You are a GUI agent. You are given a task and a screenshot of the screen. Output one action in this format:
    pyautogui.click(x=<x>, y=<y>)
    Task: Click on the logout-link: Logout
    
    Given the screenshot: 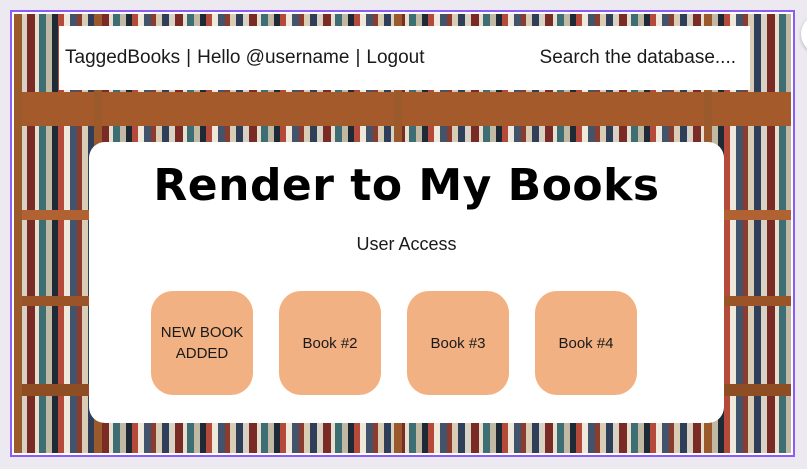 What is the action you would take?
    pyautogui.click(x=395, y=58)
    